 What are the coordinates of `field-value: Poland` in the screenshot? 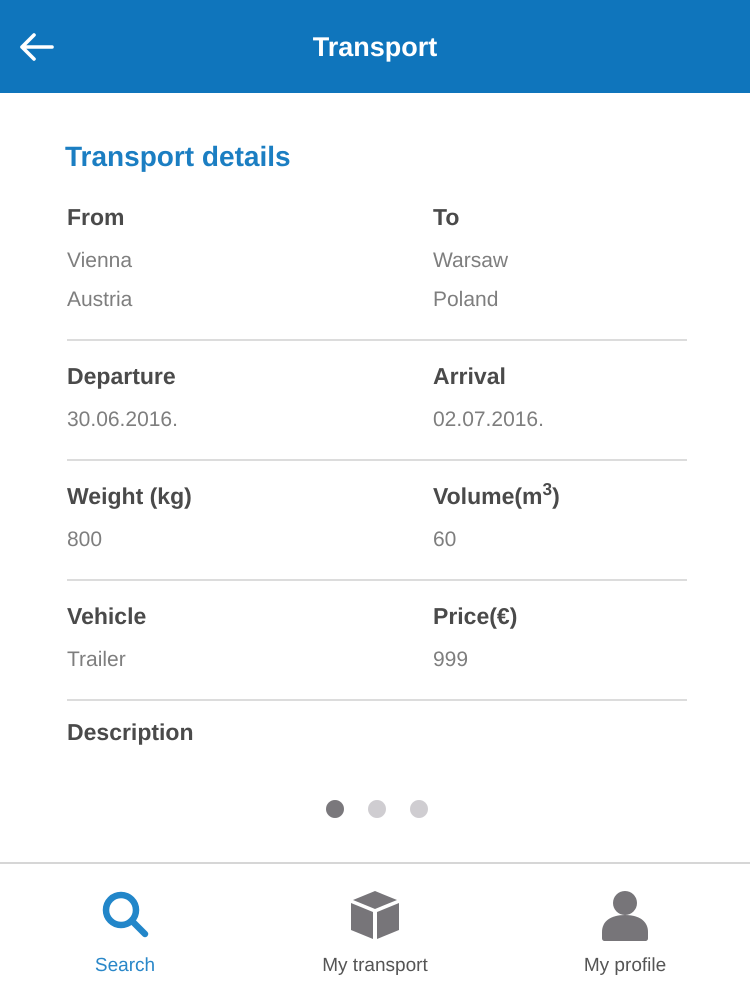 It's located at (465, 300).